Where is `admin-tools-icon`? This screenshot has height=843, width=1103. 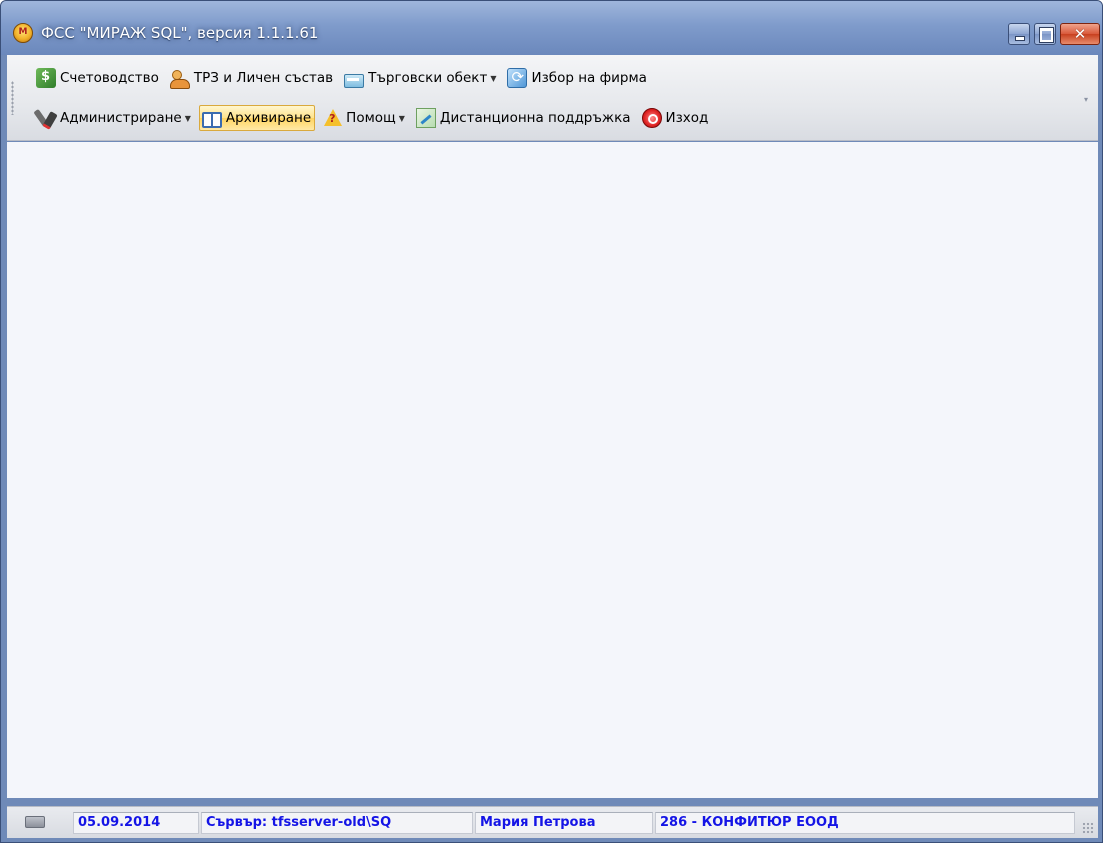
admin-tools-icon is located at coordinates (46, 118).